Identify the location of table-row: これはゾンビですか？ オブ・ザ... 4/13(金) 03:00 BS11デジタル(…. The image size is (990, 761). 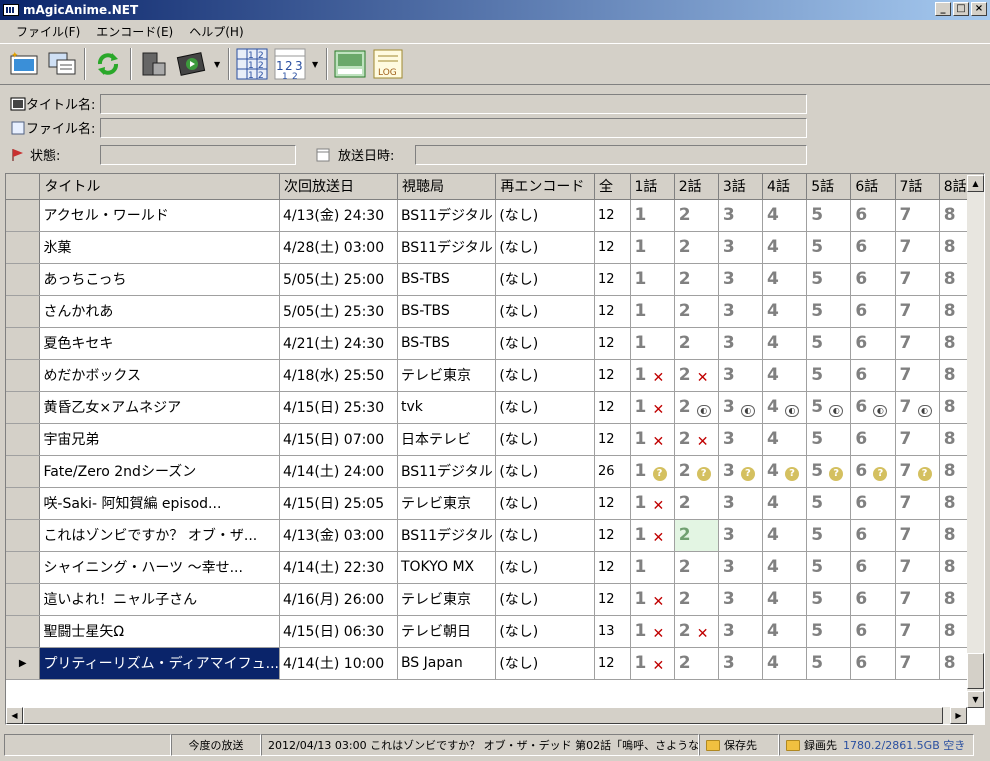
(495, 535).